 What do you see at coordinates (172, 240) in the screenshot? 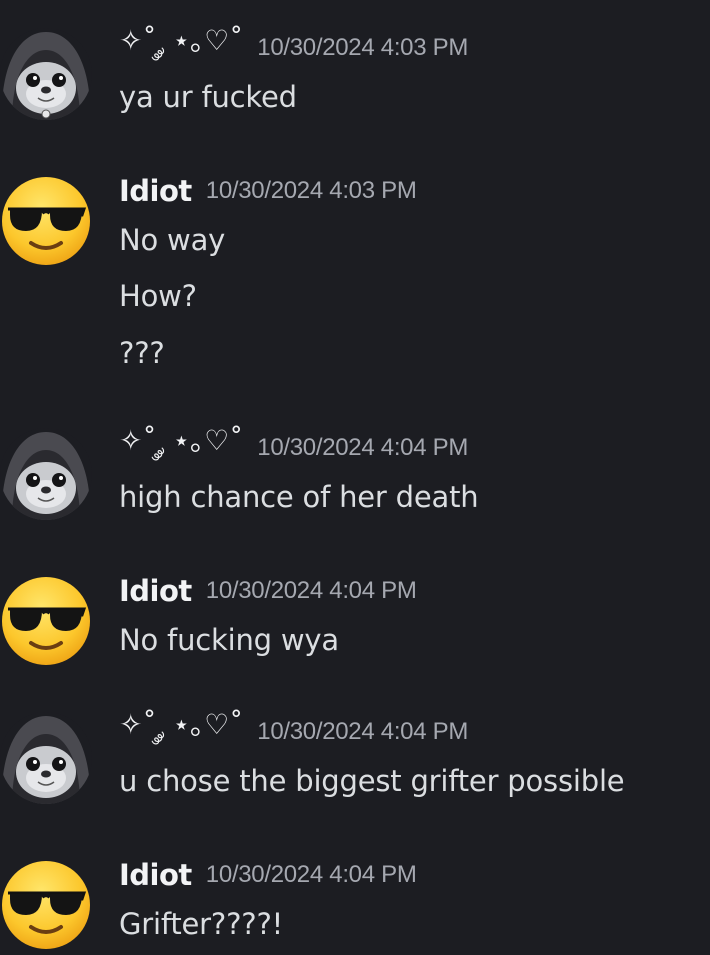
I see `message-text: No way` at bounding box center [172, 240].